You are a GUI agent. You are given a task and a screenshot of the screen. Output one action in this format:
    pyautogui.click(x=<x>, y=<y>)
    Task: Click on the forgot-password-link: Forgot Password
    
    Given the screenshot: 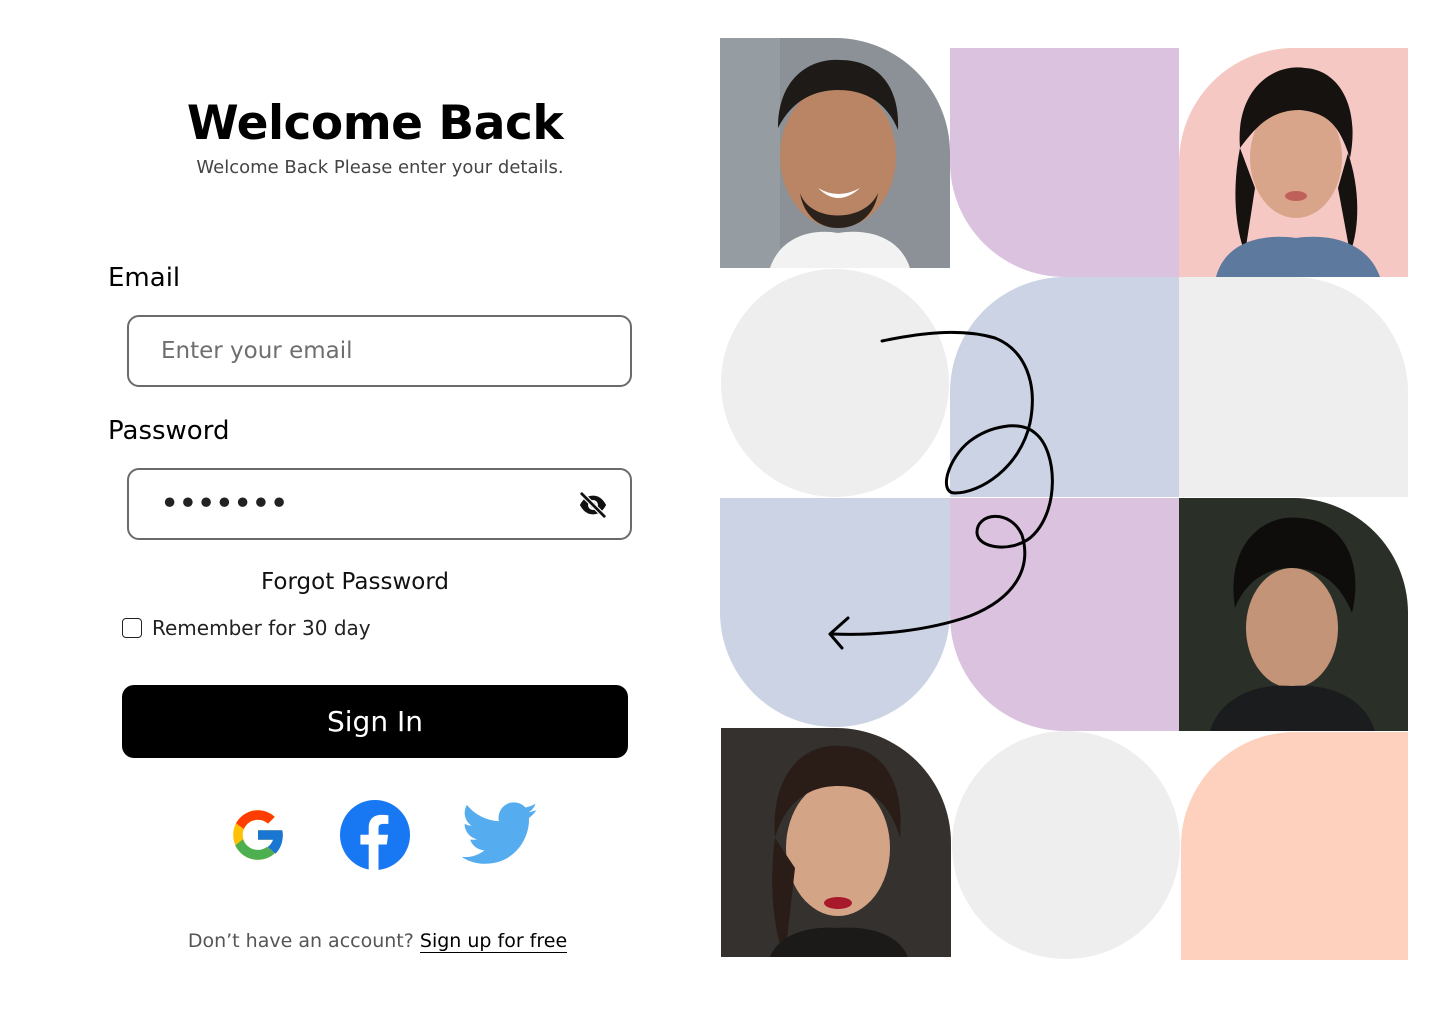 What is the action you would take?
    pyautogui.click(x=355, y=582)
    